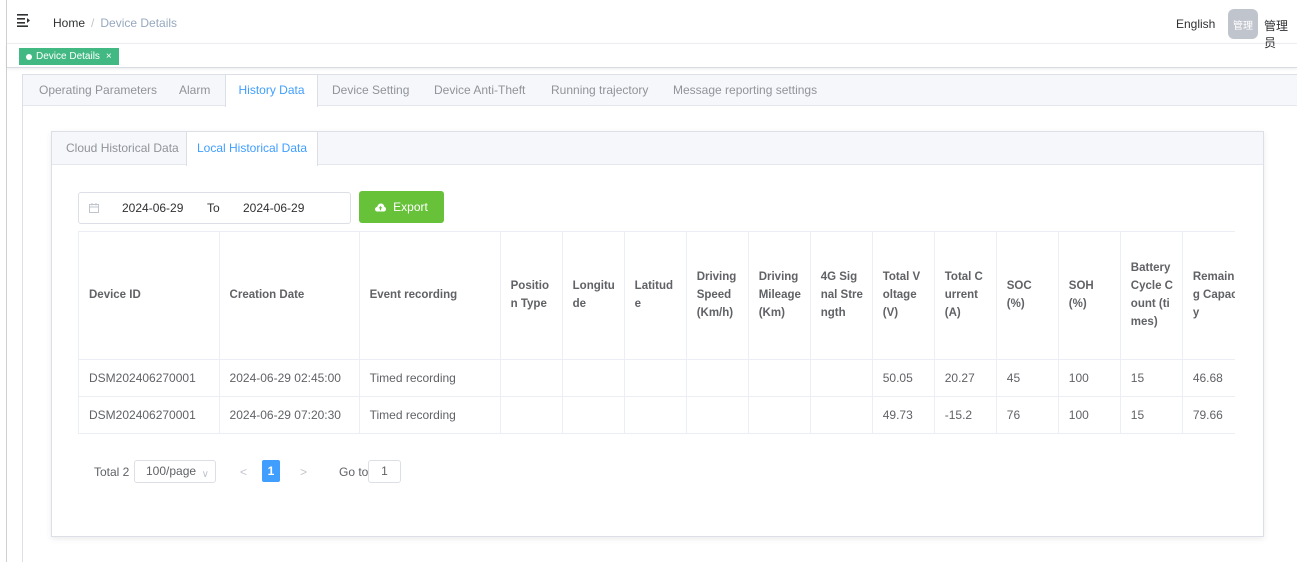 Image resolution: width=1297 pixels, height=562 pixels. What do you see at coordinates (271, 91) in the screenshot?
I see `tab-history-data: History Data` at bounding box center [271, 91].